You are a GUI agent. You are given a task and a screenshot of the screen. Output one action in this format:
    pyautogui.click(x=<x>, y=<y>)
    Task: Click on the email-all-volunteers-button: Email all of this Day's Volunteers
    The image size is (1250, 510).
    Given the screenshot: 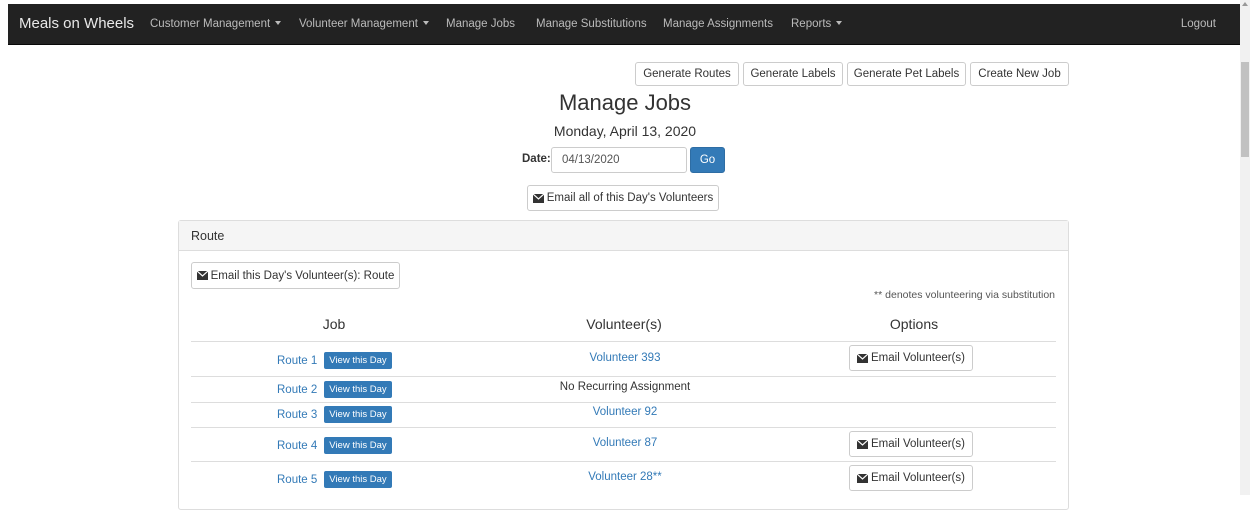 What is the action you would take?
    pyautogui.click(x=623, y=198)
    